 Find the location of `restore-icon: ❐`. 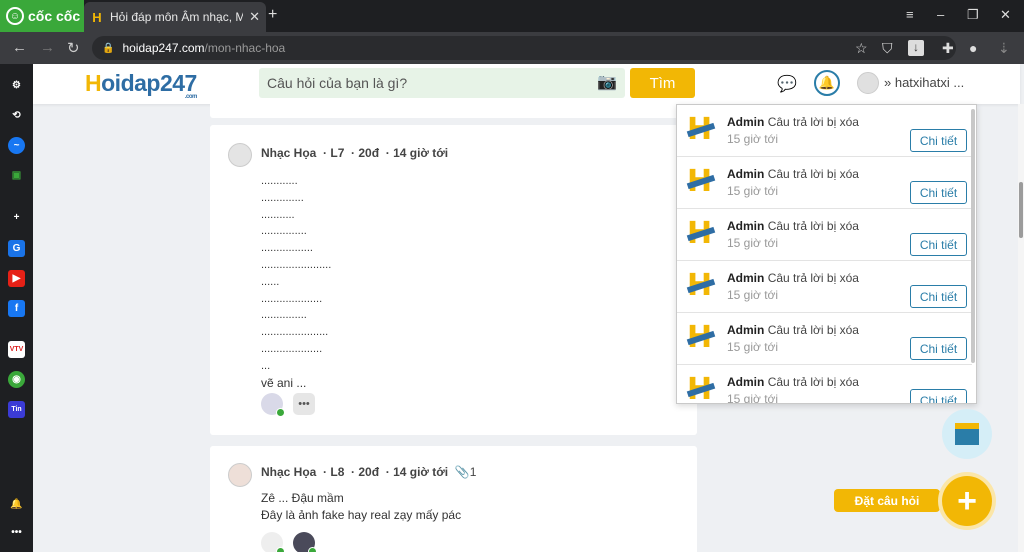

restore-icon: ❐ is located at coordinates (973, 15).